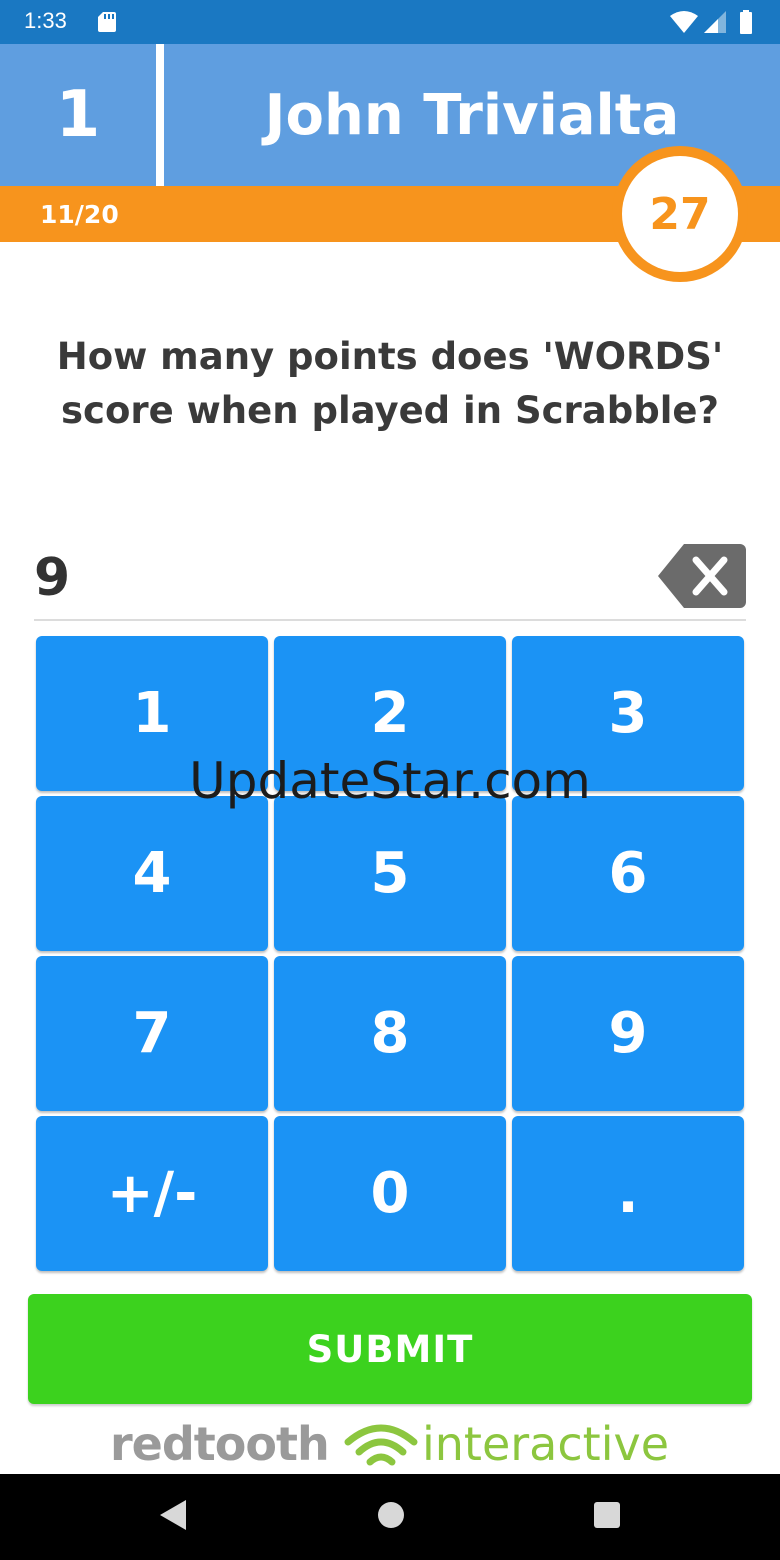 This screenshot has height=1560, width=780. Describe the element at coordinates (684, 22) in the screenshot. I see `wifi-icon` at that location.